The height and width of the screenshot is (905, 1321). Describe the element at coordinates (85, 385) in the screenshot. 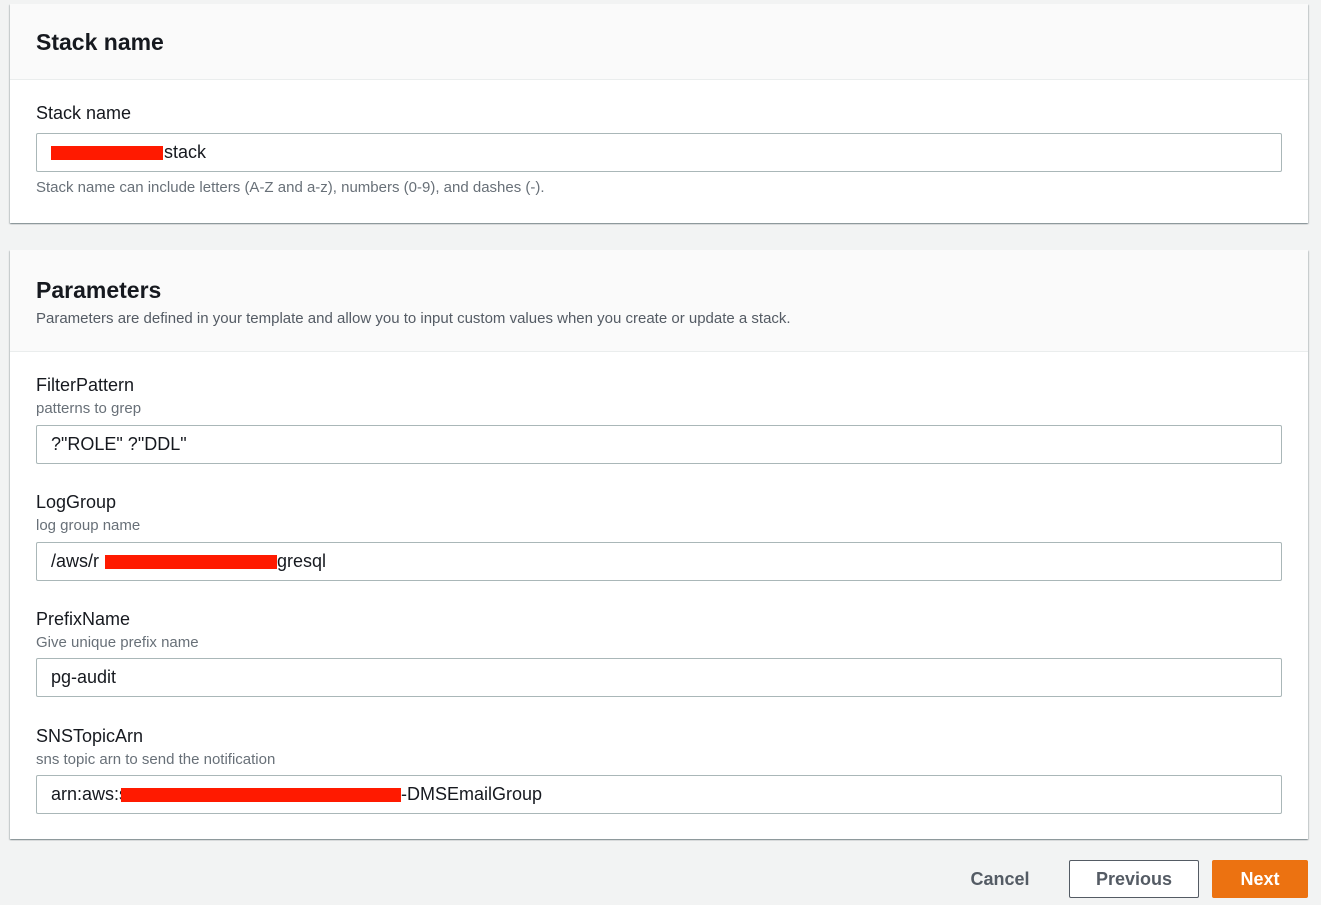

I see `filterpattern-label: FilterPattern` at that location.